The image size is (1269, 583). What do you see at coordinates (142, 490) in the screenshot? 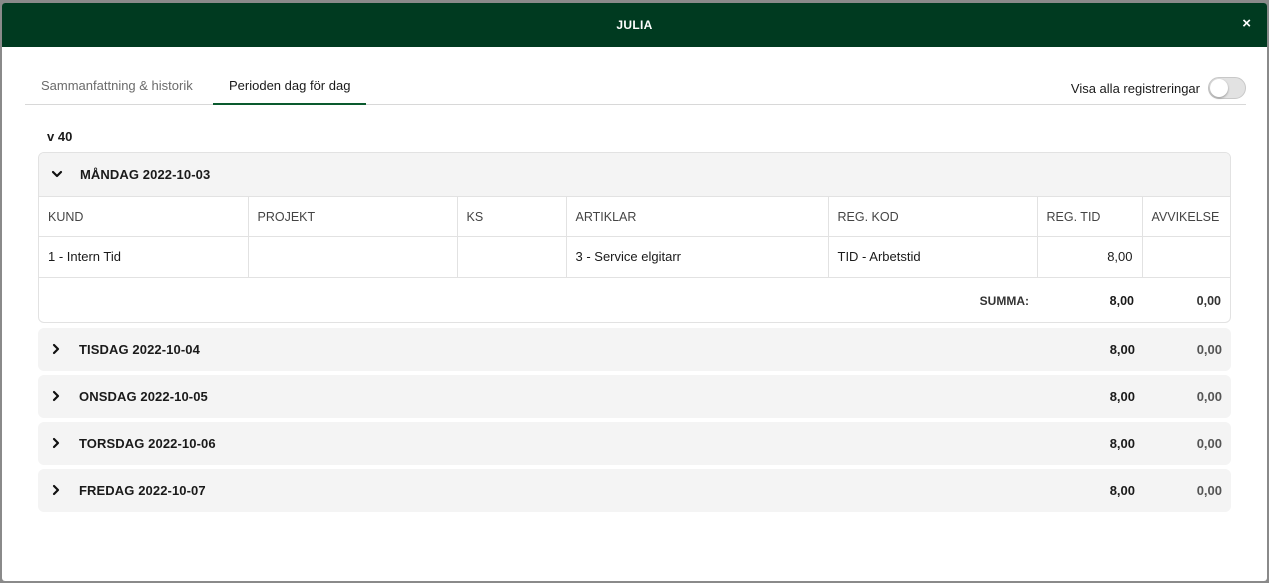
I see `day-title: FREDAG 2022-10-07` at bounding box center [142, 490].